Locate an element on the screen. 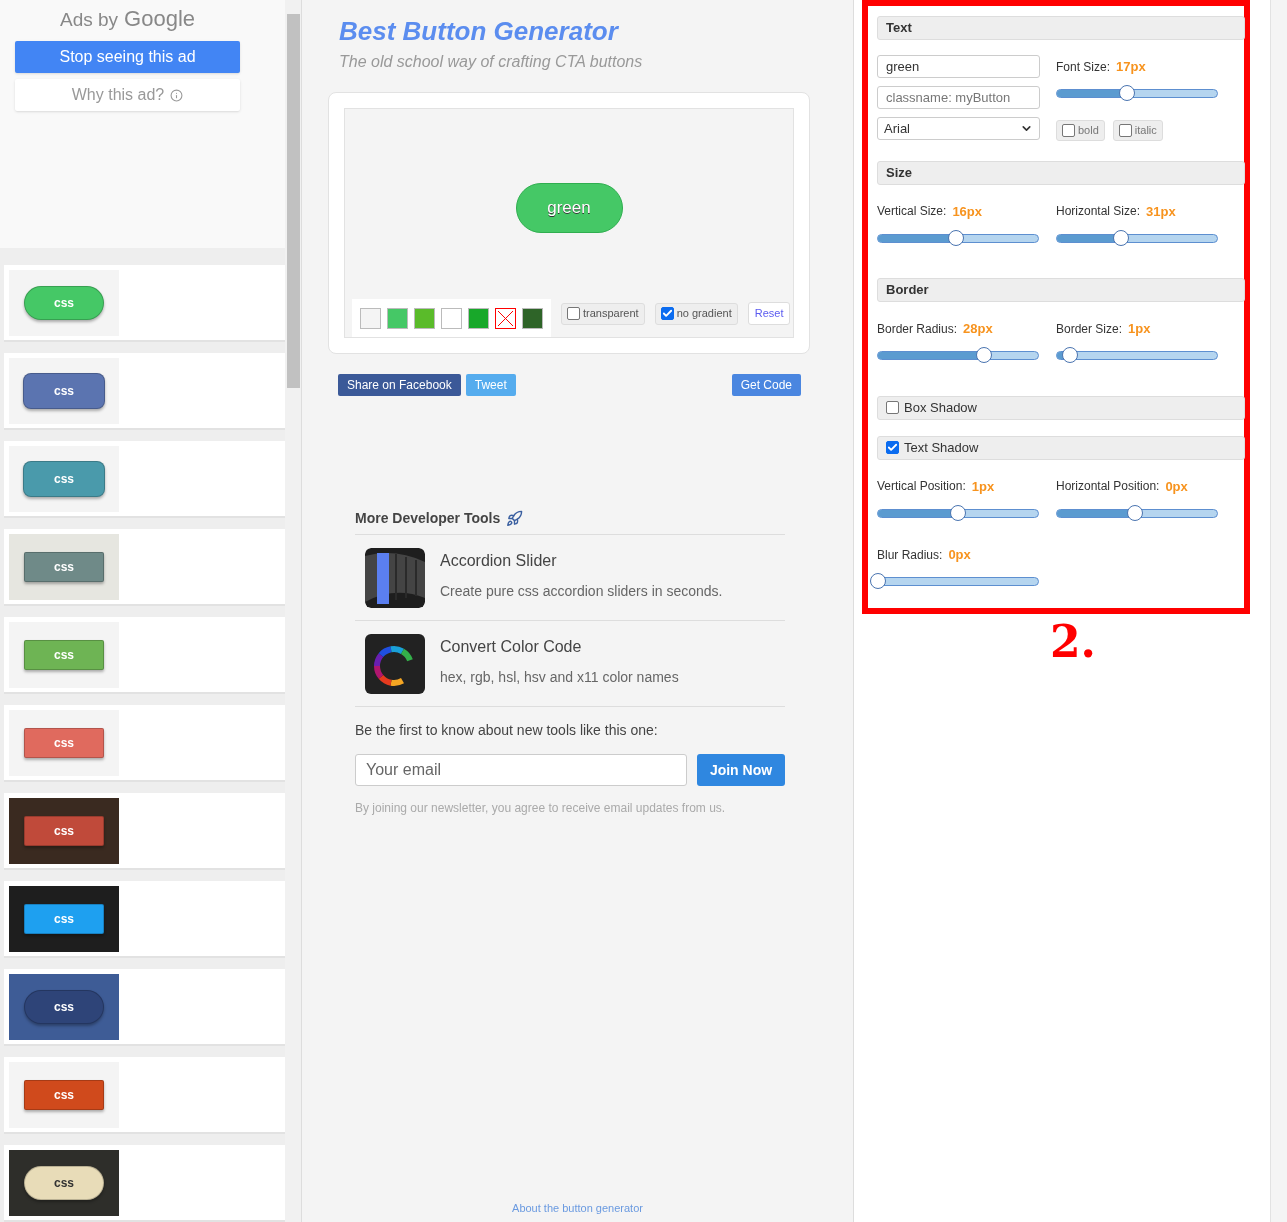  text-field: green is located at coordinates (958, 66).